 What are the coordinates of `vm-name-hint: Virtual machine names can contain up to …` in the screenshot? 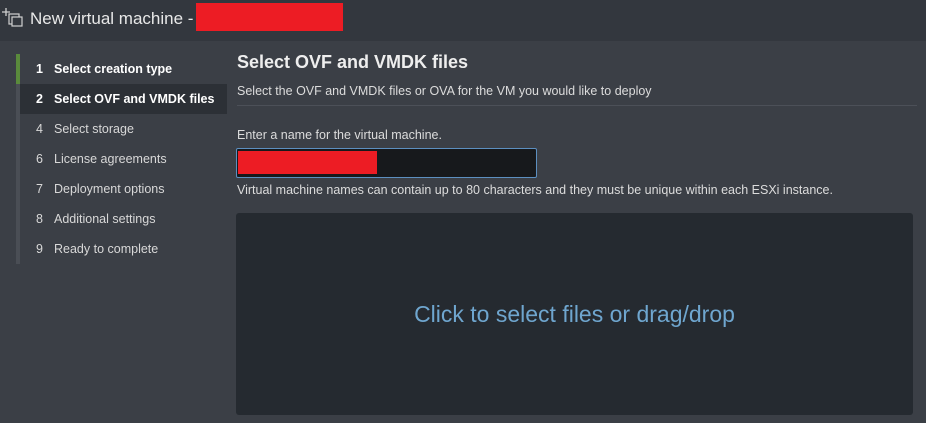 It's located at (535, 190).